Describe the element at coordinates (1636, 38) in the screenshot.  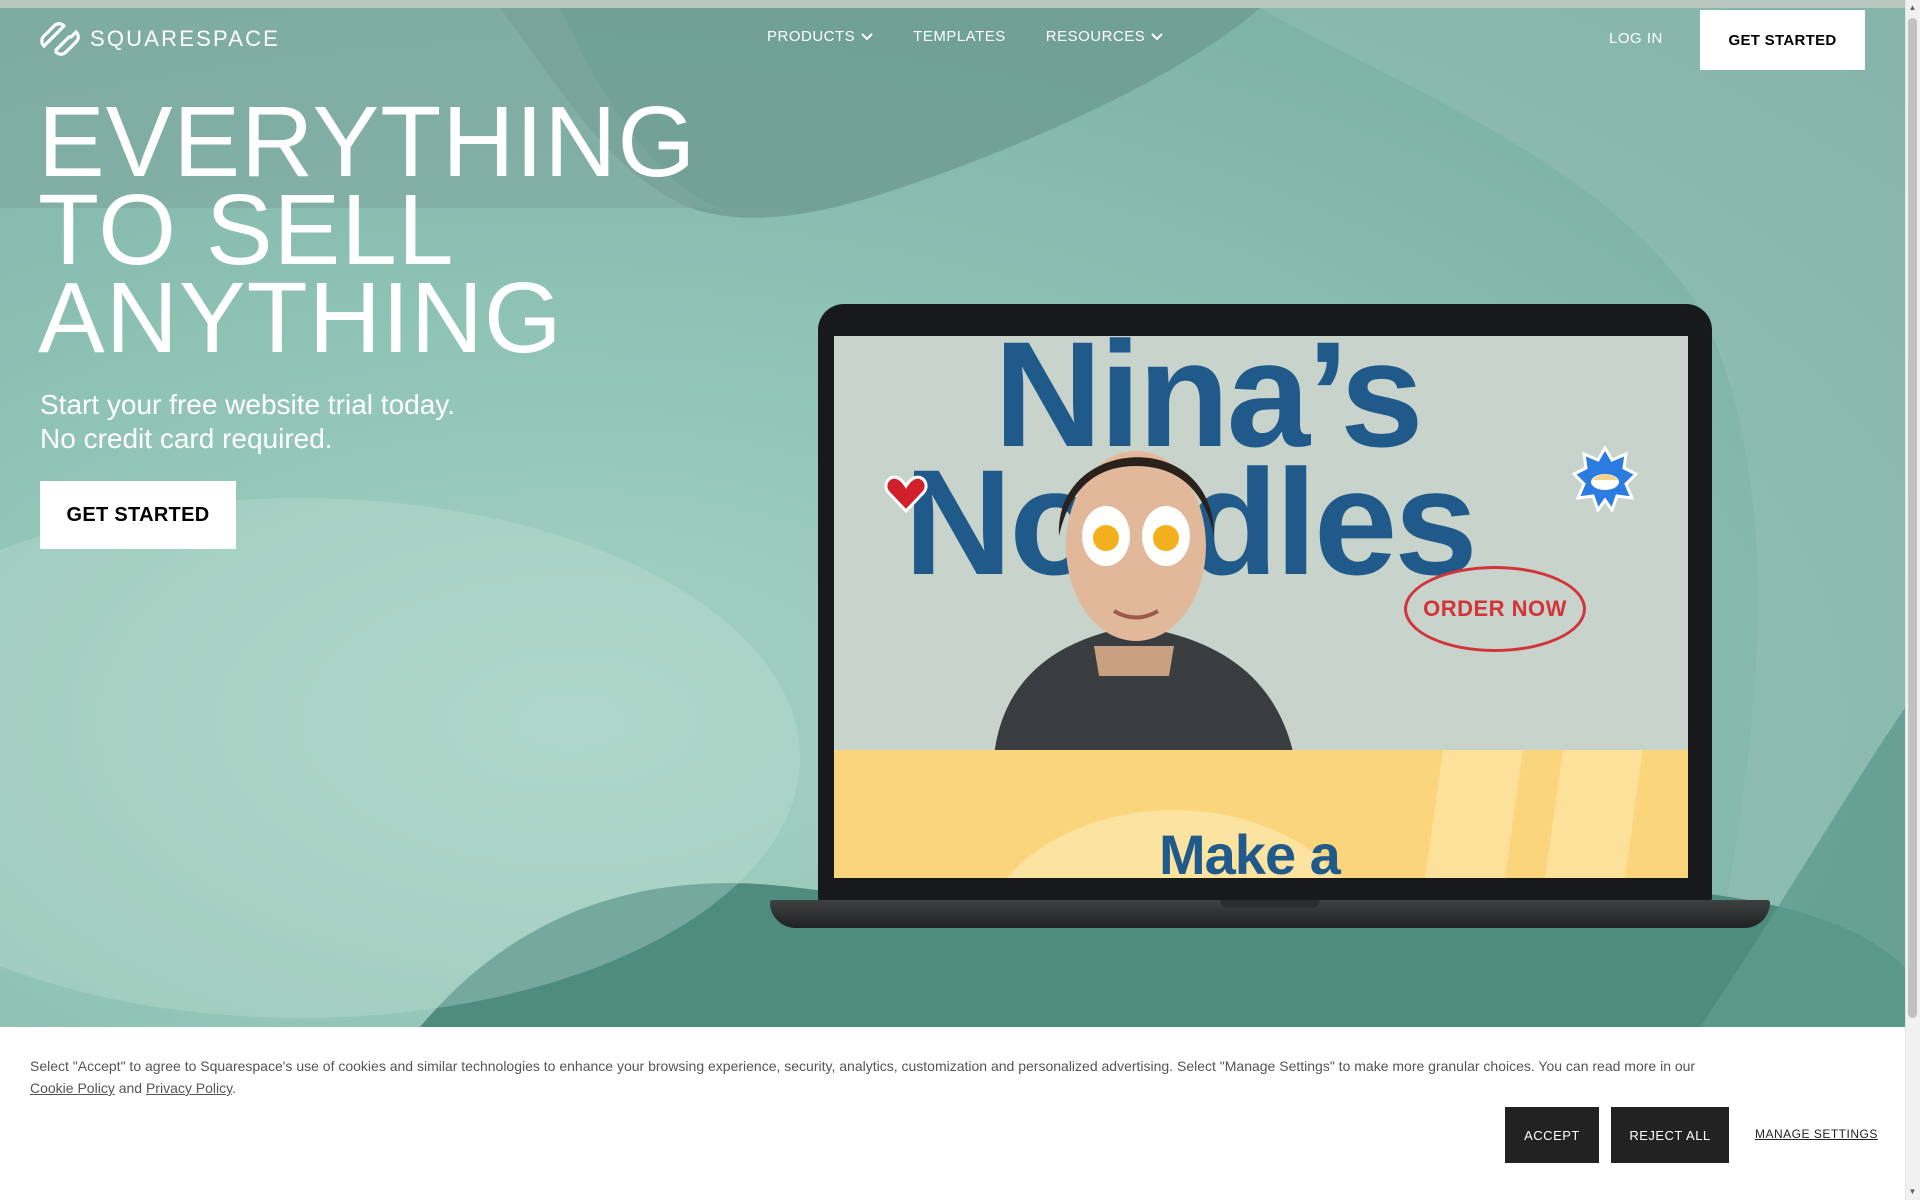
I see `login-link: LOG IN` at that location.